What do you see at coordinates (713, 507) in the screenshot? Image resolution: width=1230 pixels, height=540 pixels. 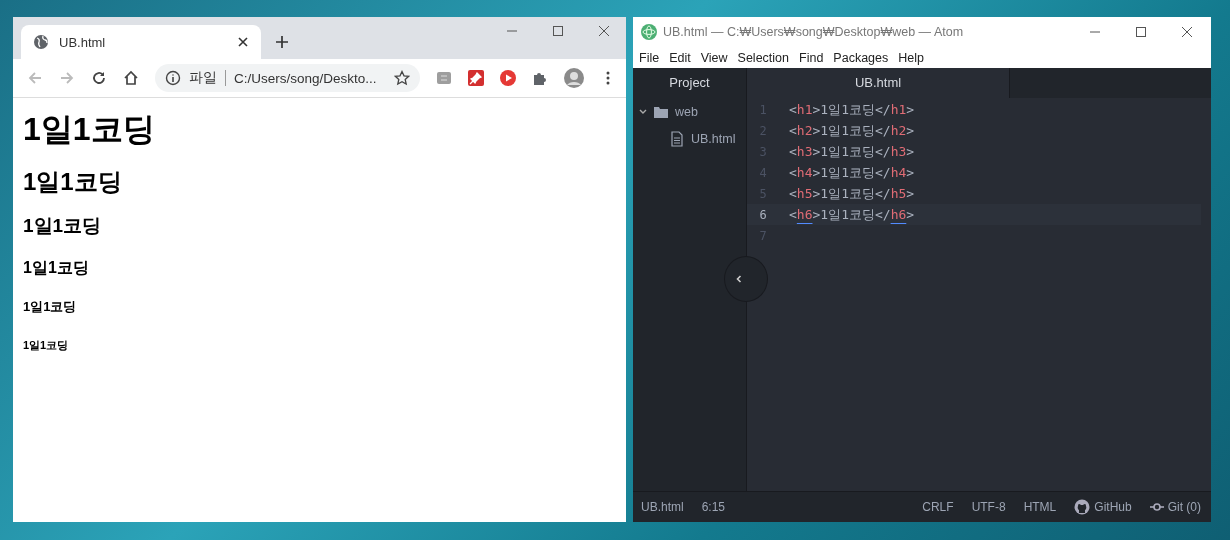 I see `cursor-position: 6:15` at bounding box center [713, 507].